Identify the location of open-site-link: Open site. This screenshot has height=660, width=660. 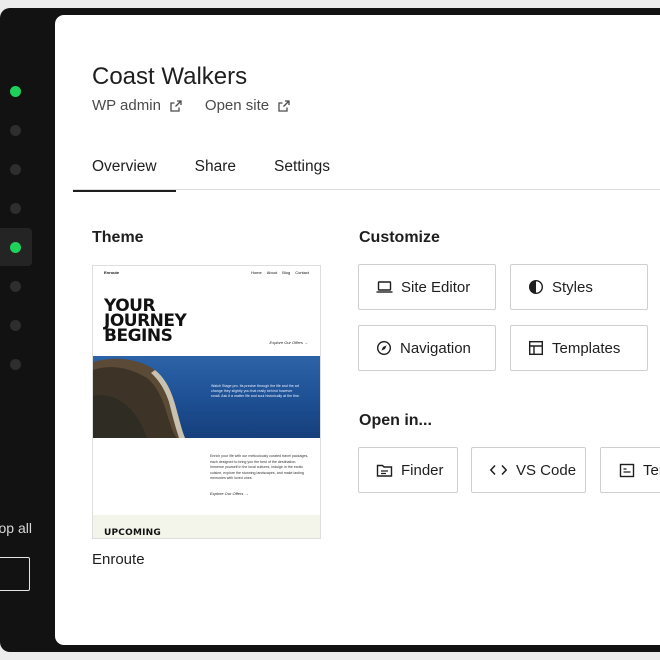
(248, 105).